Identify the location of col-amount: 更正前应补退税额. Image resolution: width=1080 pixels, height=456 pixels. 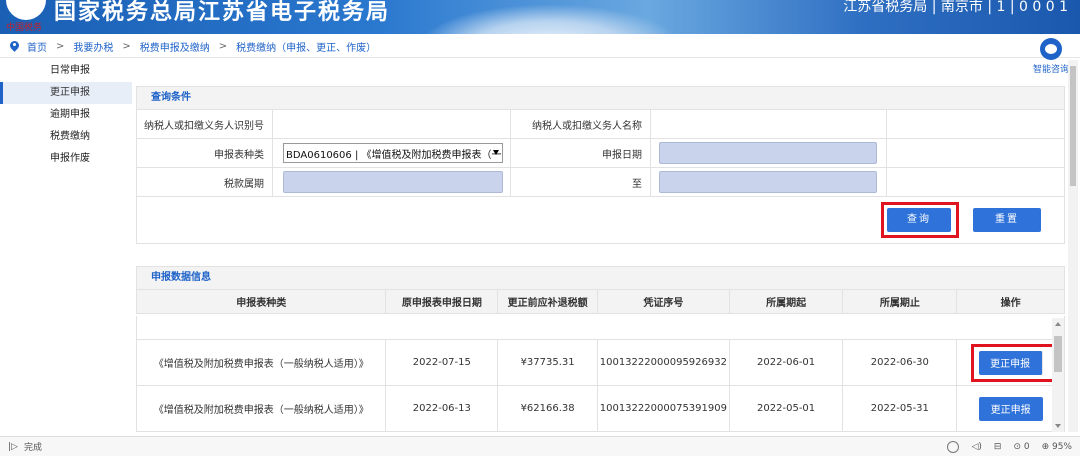
(548, 301).